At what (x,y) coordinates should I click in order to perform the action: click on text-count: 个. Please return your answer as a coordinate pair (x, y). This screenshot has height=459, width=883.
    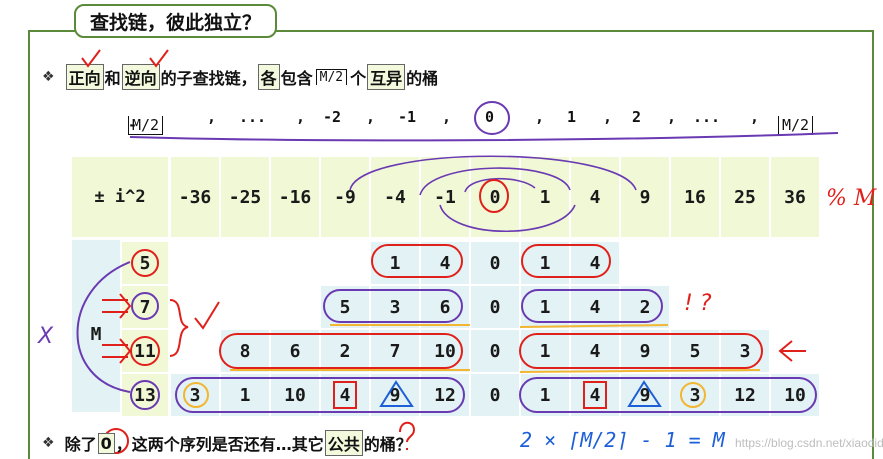
    Looking at the image, I should click on (358, 78).